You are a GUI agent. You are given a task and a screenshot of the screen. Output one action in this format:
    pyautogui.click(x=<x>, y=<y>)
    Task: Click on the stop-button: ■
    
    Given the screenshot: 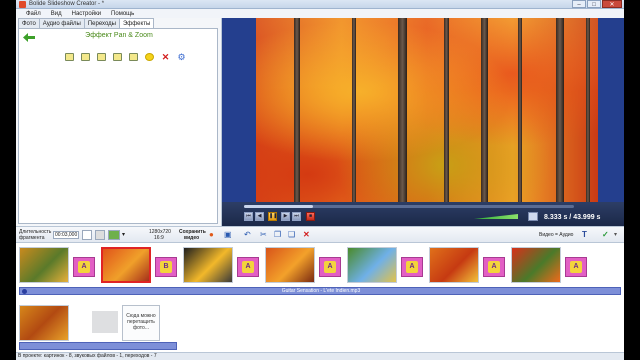 What is the action you would take?
    pyautogui.click(x=310, y=216)
    